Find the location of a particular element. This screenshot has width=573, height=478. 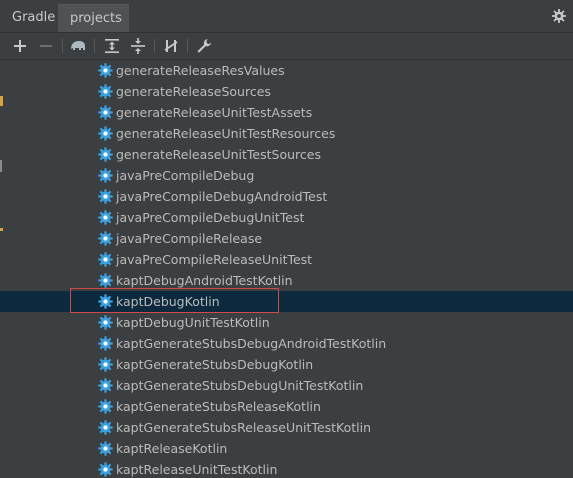

task-row: javaPreCompileDebugAndroidTest is located at coordinates (286, 196).